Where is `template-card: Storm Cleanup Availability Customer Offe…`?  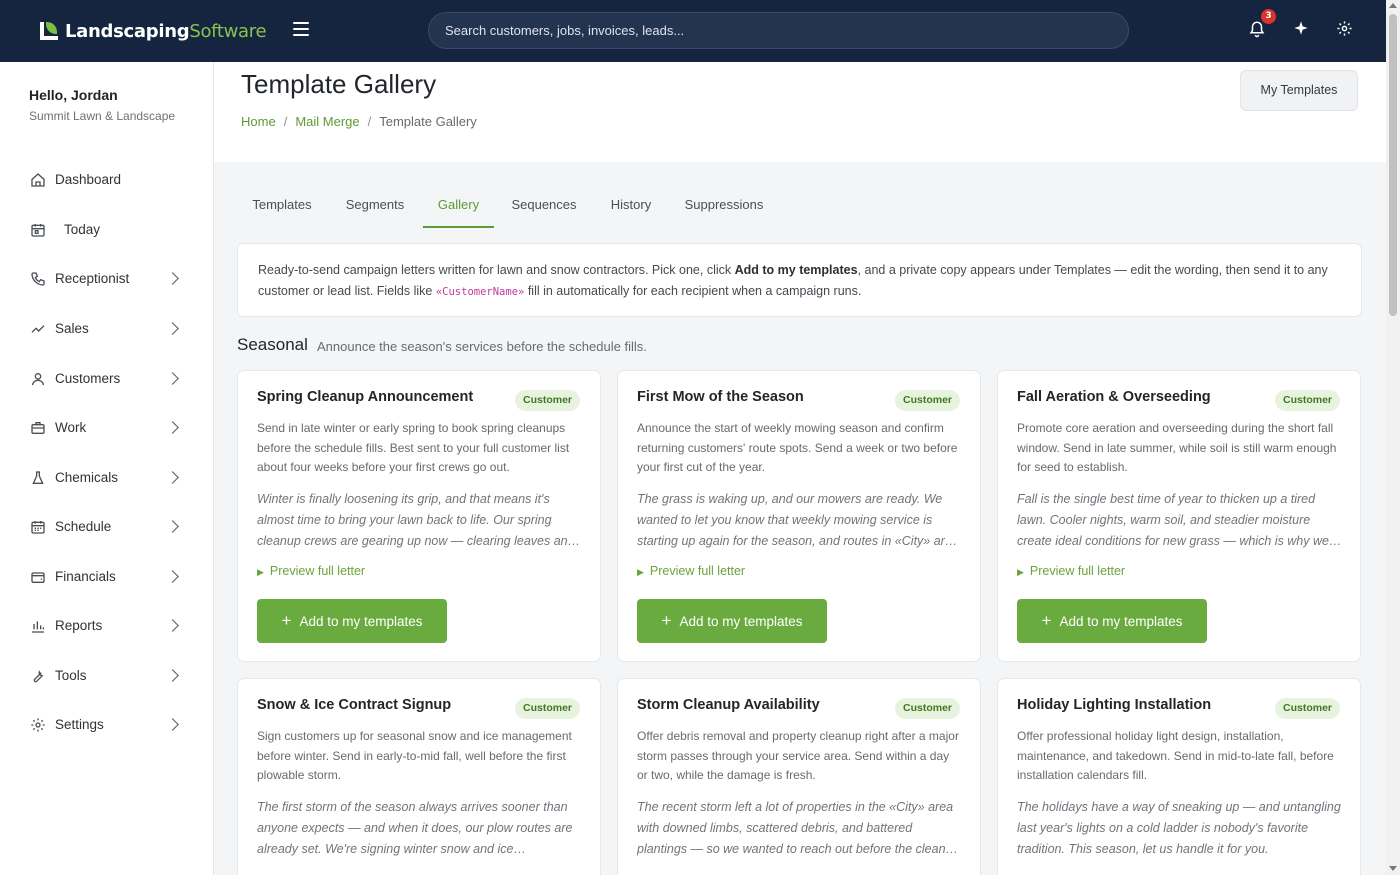 template-card: Storm Cleanup Availability Customer Offe… is located at coordinates (799, 776).